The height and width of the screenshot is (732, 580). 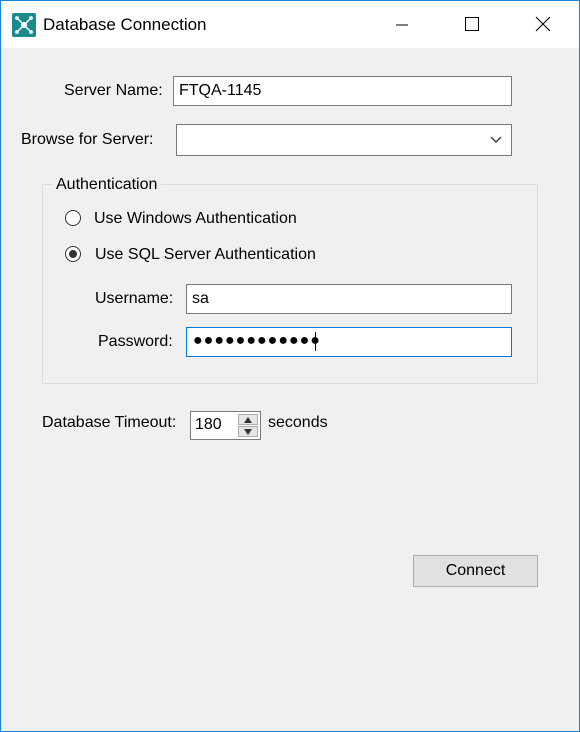 What do you see at coordinates (349, 342) in the screenshot?
I see `password-input: ●●●●●●●●●●●●` at bounding box center [349, 342].